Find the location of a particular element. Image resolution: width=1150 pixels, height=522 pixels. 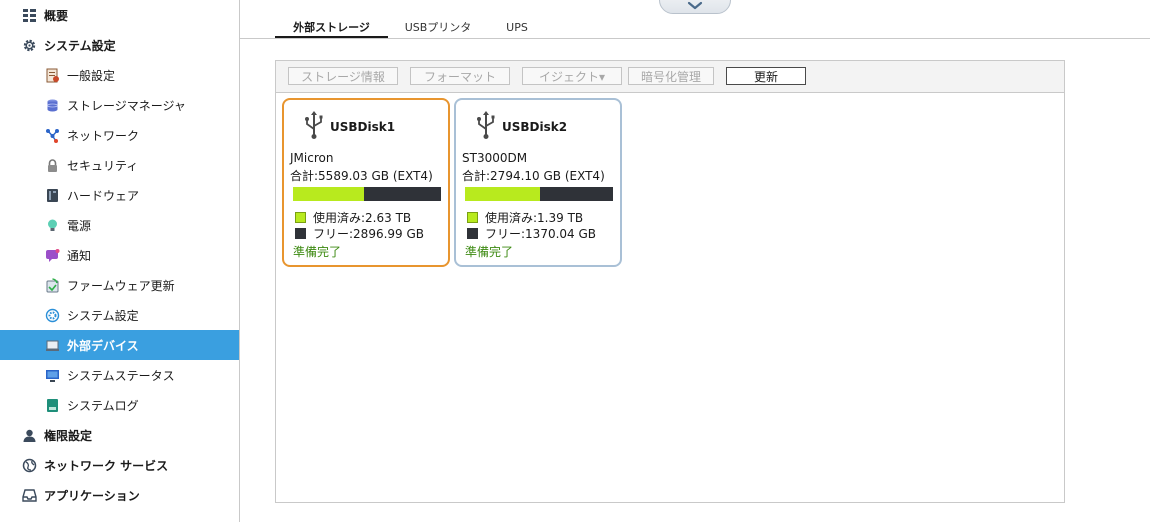

device-name: USBDisk2 is located at coordinates (535, 127).